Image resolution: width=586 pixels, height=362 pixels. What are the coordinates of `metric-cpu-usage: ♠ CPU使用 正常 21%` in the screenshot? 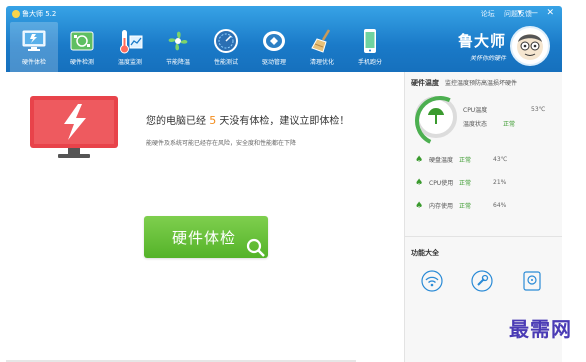 It's located at (461, 182).